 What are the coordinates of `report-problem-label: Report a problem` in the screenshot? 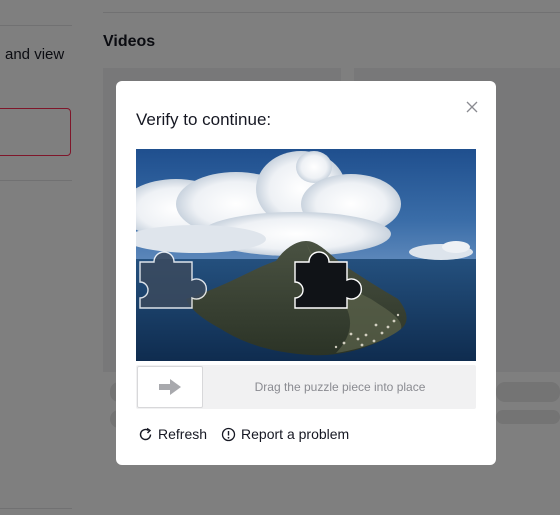 It's located at (295, 434).